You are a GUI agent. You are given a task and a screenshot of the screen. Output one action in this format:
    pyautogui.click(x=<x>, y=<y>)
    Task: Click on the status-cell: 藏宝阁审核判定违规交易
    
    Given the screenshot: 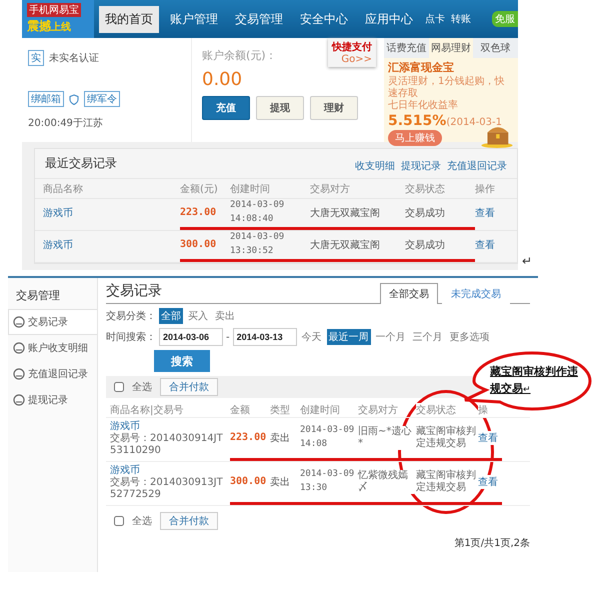 What is the action you would take?
    pyautogui.click(x=446, y=482)
    